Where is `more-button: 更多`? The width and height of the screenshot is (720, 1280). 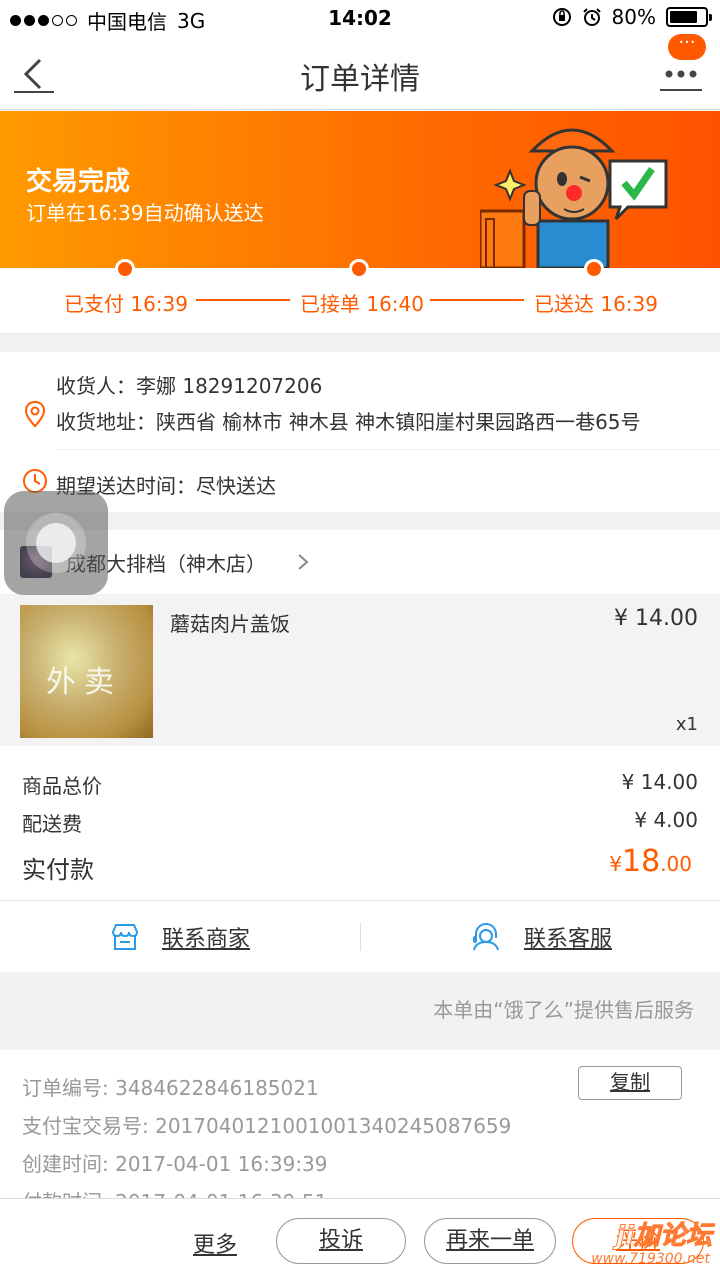
more-button: 更多 is located at coordinates (215, 1243).